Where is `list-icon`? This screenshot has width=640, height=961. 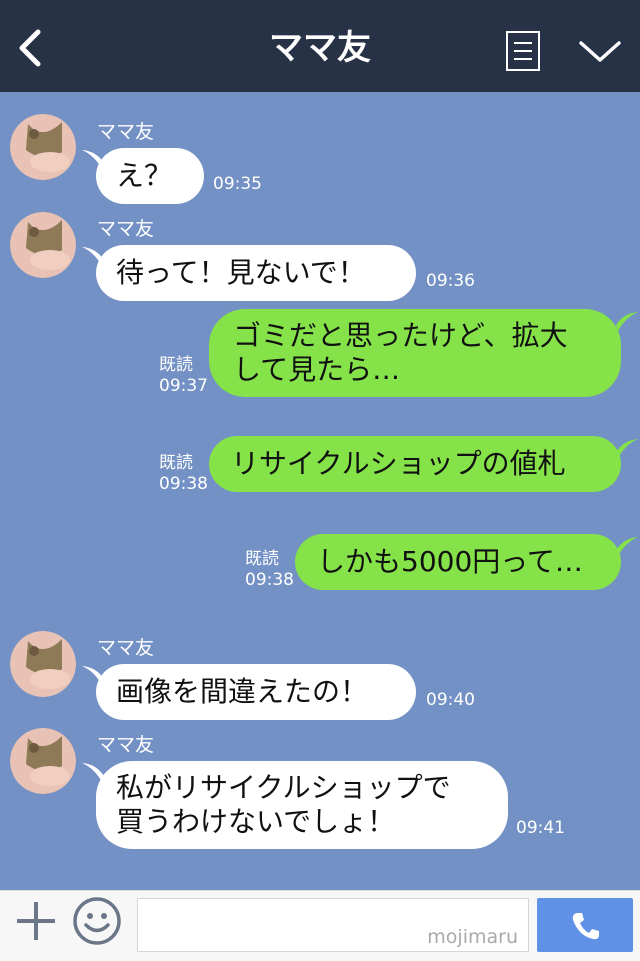 list-icon is located at coordinates (523, 51).